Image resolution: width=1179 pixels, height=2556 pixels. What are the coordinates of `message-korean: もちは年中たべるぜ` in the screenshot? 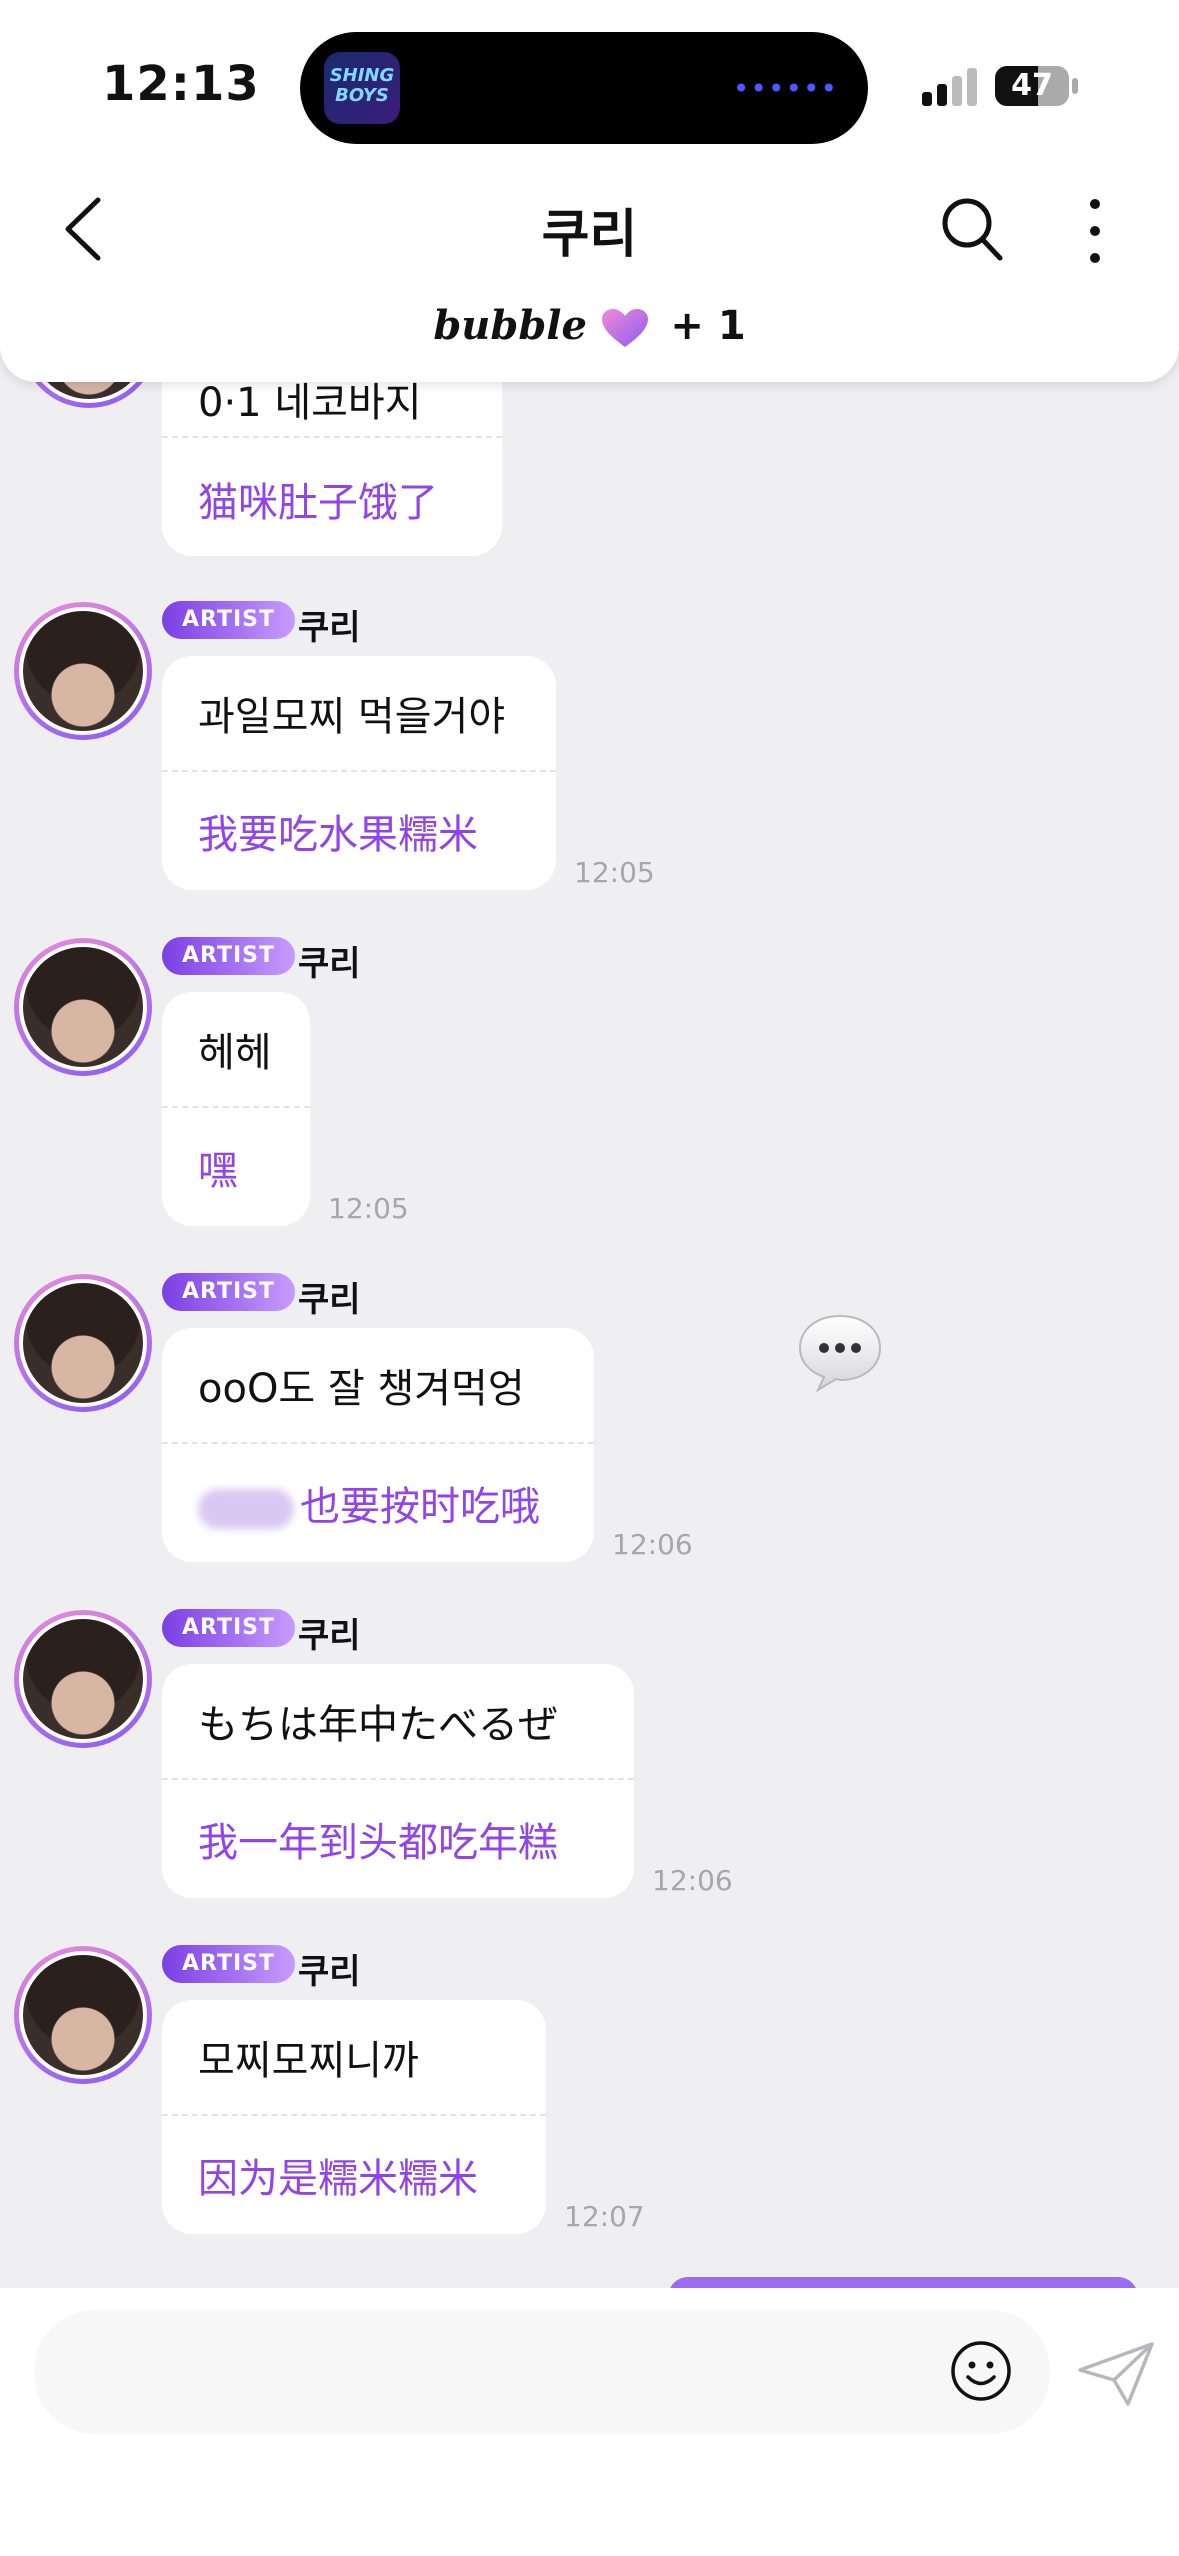 It's located at (378, 1725).